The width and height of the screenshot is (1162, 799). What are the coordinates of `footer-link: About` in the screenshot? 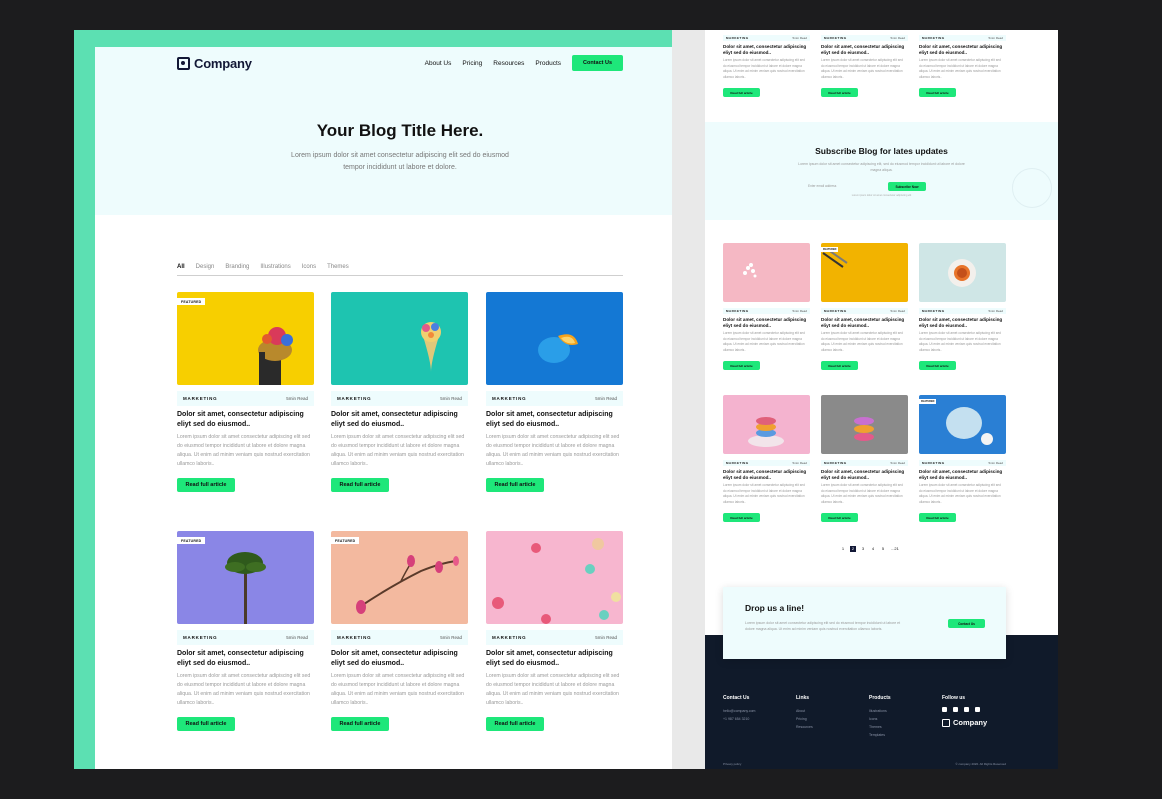 It's located at (804, 711).